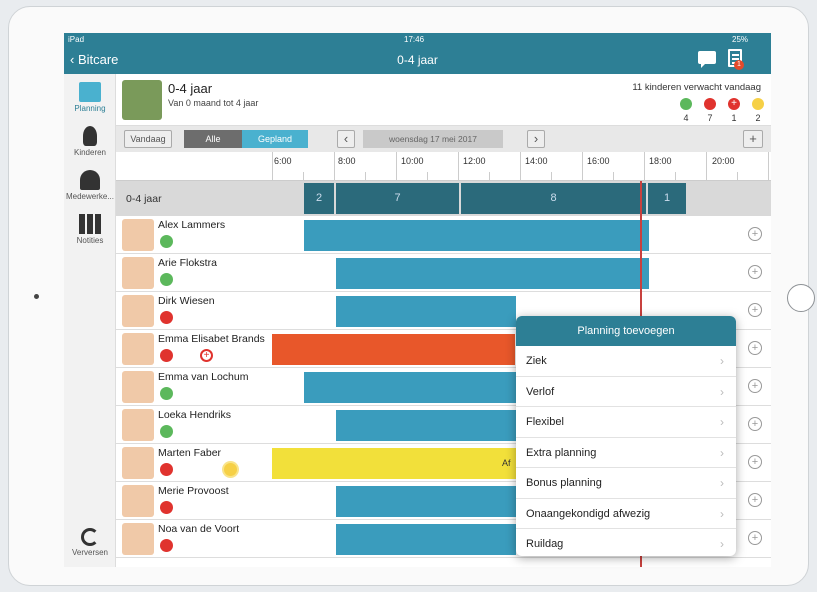 The width and height of the screenshot is (817, 592). What do you see at coordinates (283, 161) in the screenshot?
I see `time-tick: 6:00` at bounding box center [283, 161].